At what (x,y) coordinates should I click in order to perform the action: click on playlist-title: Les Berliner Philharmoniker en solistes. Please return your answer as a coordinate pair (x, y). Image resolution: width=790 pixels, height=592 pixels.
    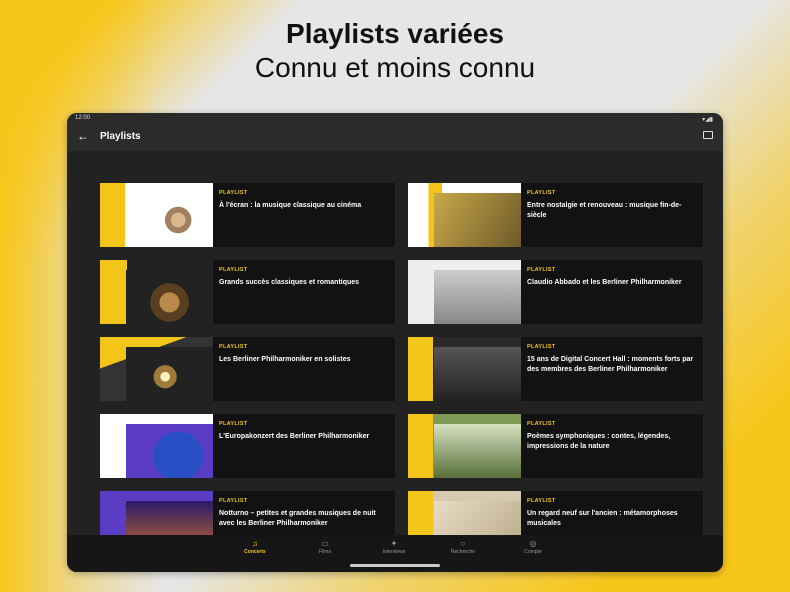
    Looking at the image, I should click on (285, 359).